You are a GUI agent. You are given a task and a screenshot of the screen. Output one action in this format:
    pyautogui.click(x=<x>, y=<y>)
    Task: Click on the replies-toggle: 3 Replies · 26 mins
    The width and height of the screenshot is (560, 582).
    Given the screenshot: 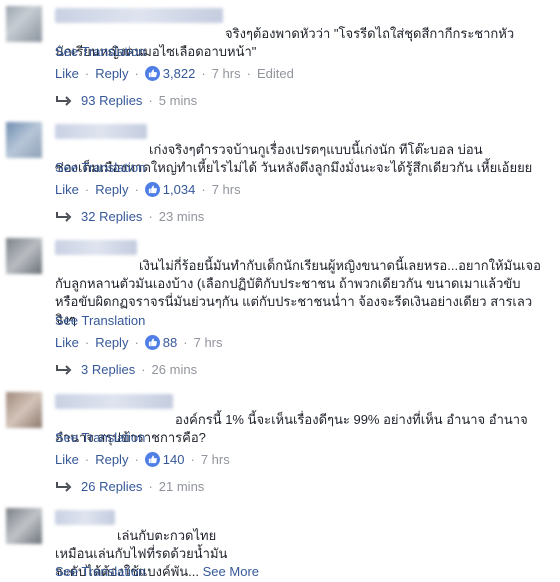 What is the action you would take?
    pyautogui.click(x=126, y=369)
    